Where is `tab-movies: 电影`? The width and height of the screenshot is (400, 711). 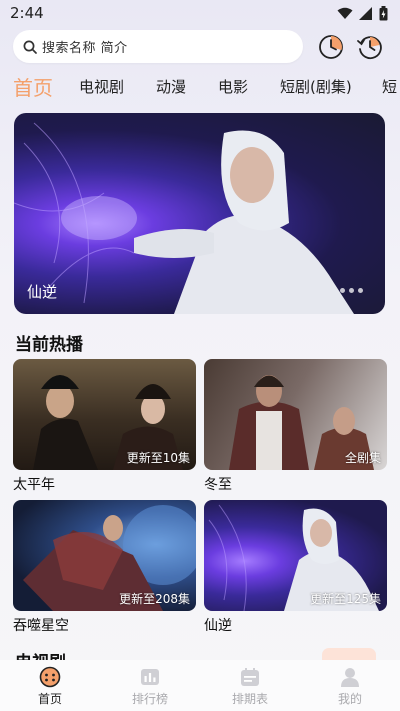
tab-movies: 电影 is located at coordinates (233, 86).